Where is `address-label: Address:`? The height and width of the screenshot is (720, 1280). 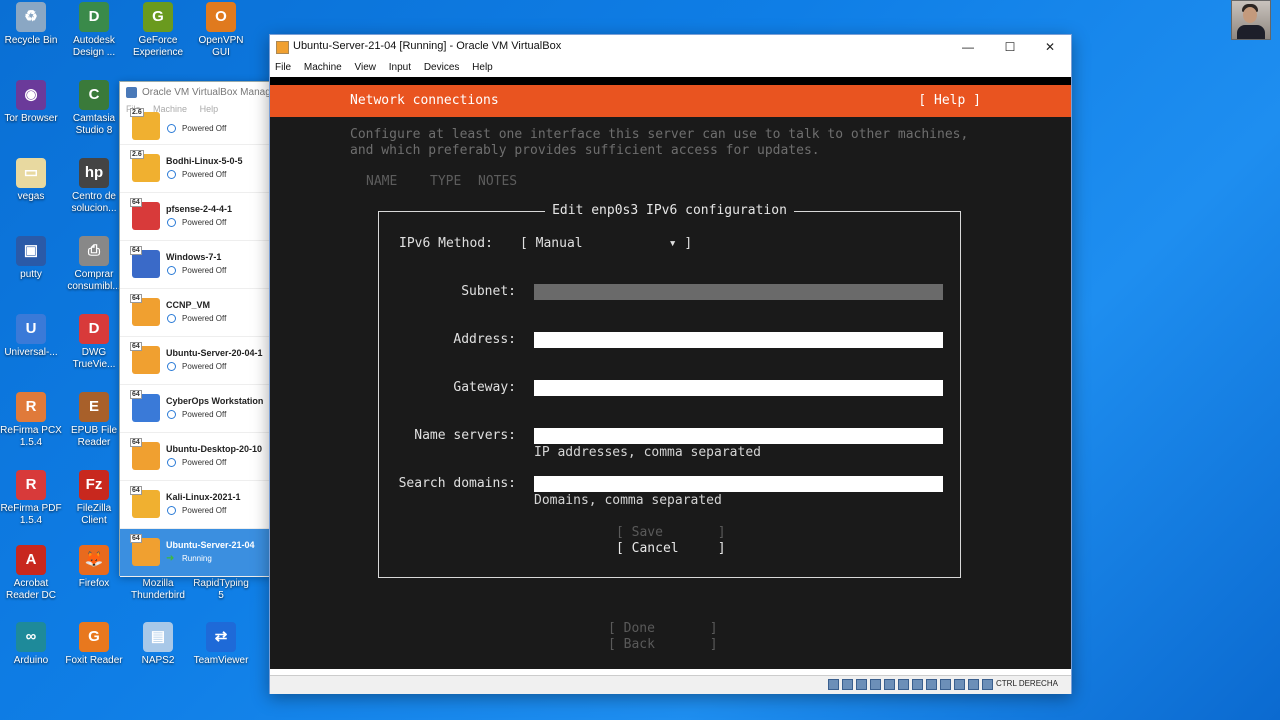 address-label: Address: is located at coordinates (484, 339).